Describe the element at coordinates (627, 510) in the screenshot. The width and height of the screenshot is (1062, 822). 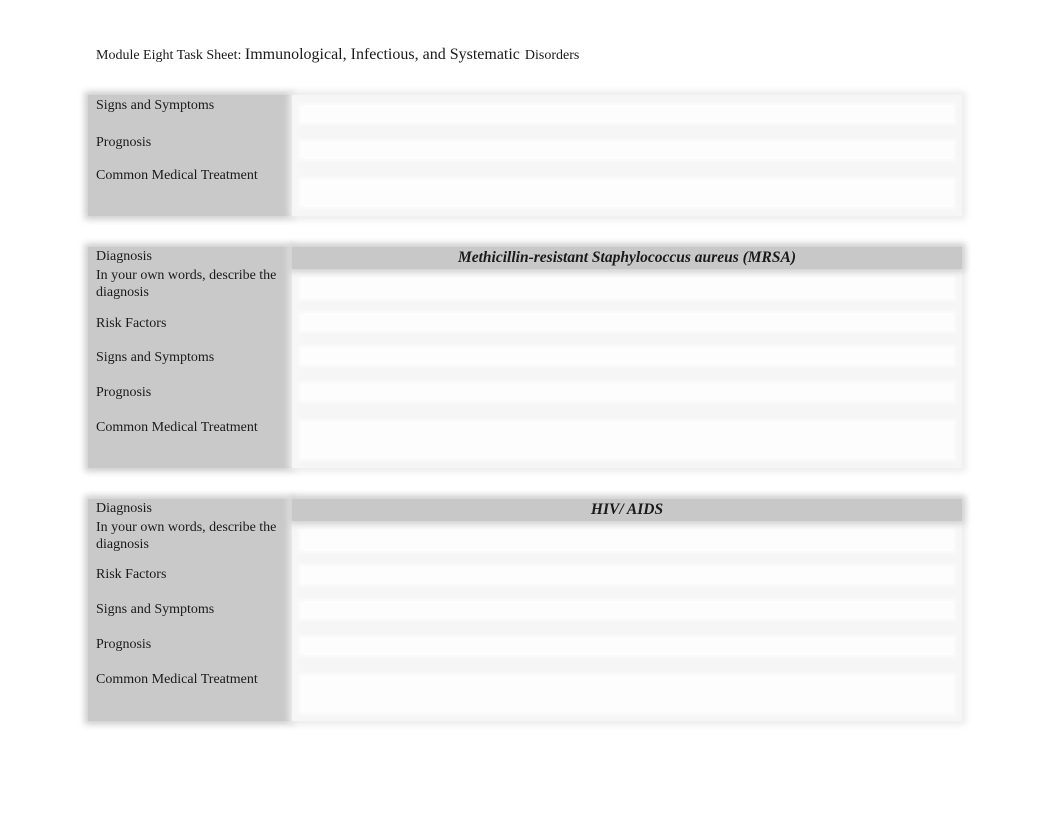
I see `diagnosis-title: HIV/ AIDS` at that location.